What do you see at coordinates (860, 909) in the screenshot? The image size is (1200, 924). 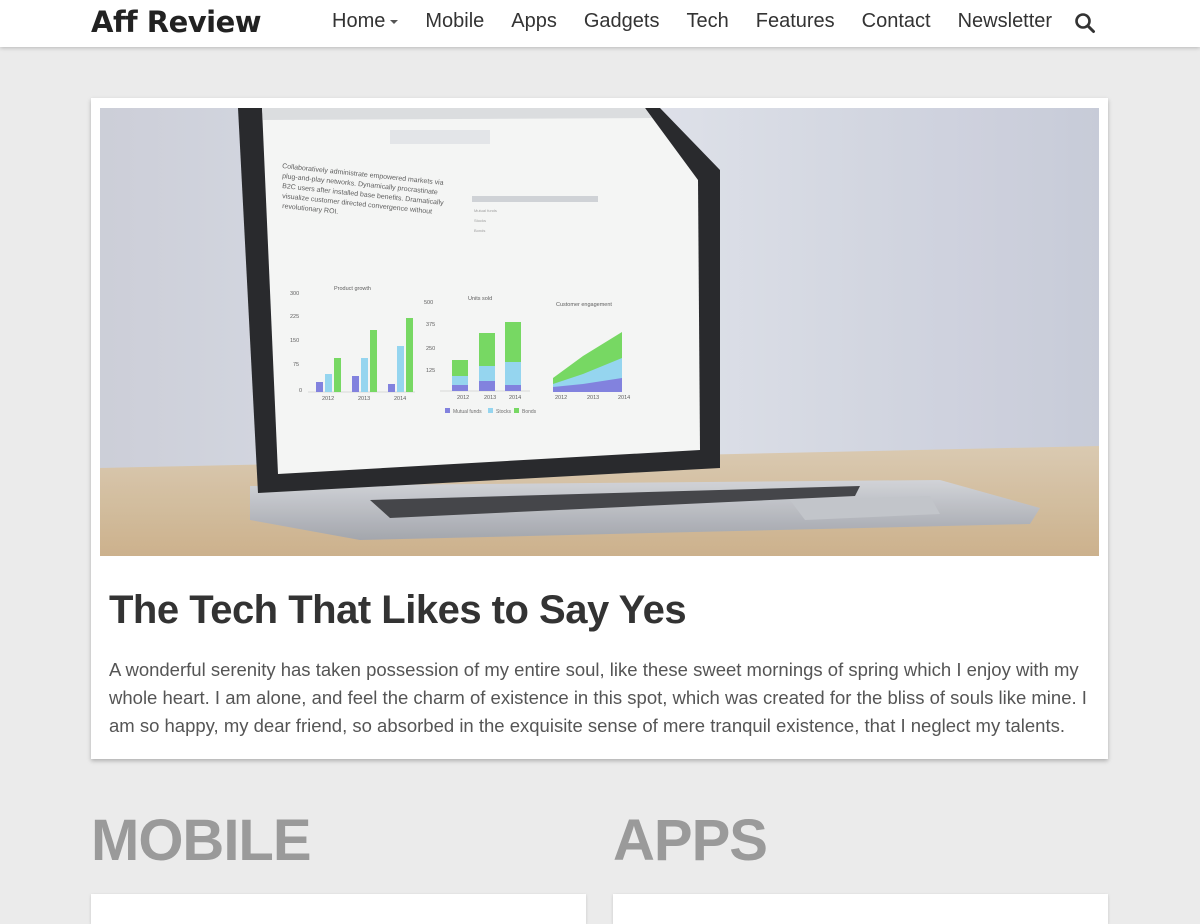 I see `apps-post-card` at bounding box center [860, 909].